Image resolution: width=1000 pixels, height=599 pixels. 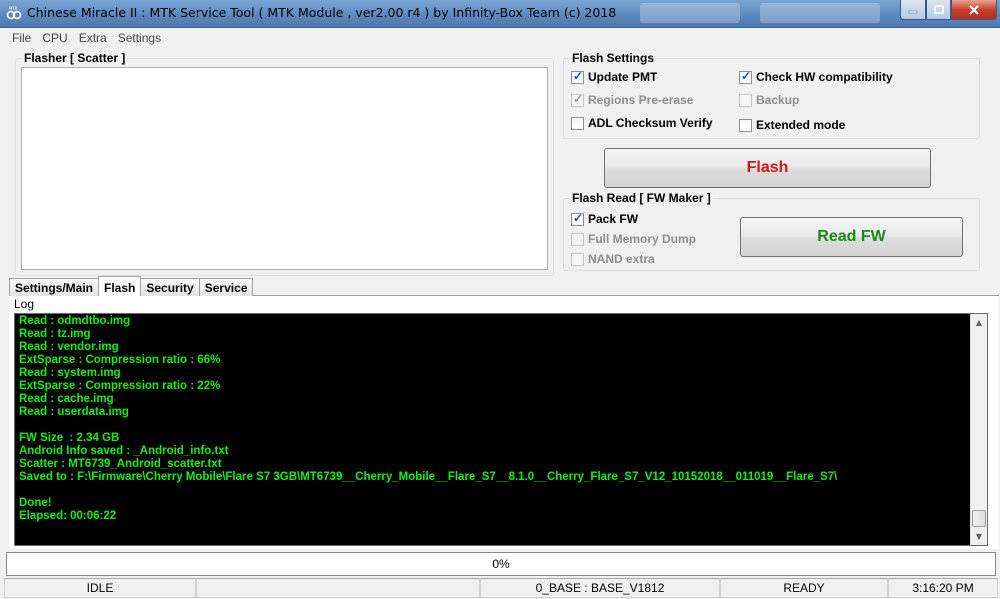 What do you see at coordinates (68, 516) in the screenshot?
I see `log-line: Elapsed: 00:06:22` at bounding box center [68, 516].